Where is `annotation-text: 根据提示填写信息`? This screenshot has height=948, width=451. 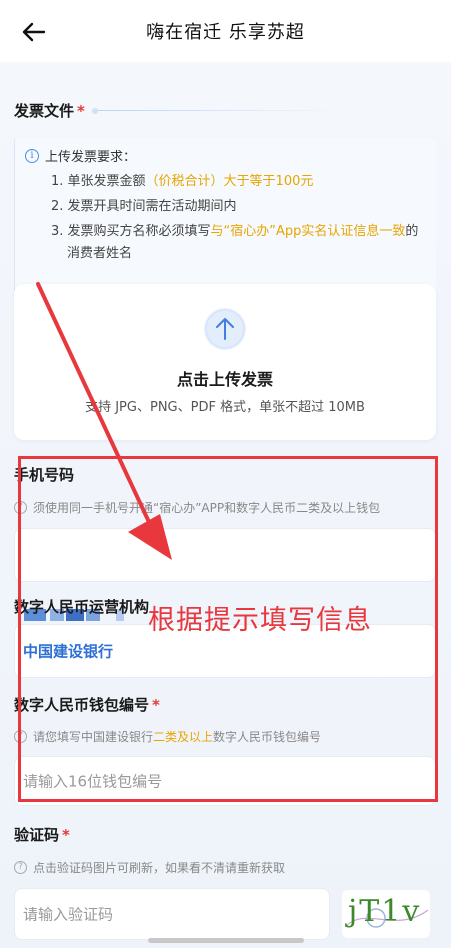
annotation-text: 根据提示填写信息 is located at coordinates (260, 620).